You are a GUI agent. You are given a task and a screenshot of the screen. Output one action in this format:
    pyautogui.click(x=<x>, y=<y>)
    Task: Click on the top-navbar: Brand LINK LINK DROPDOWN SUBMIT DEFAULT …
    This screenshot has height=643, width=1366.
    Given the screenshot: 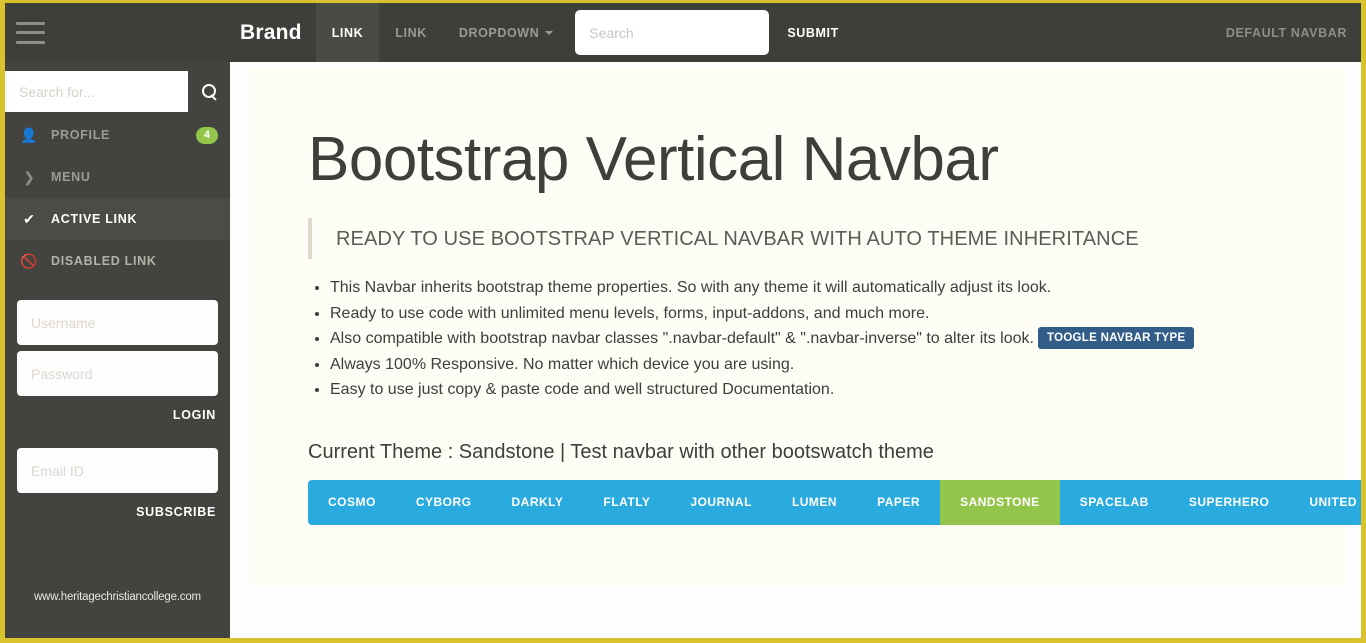 What is the action you would take?
    pyautogui.click(x=683, y=32)
    